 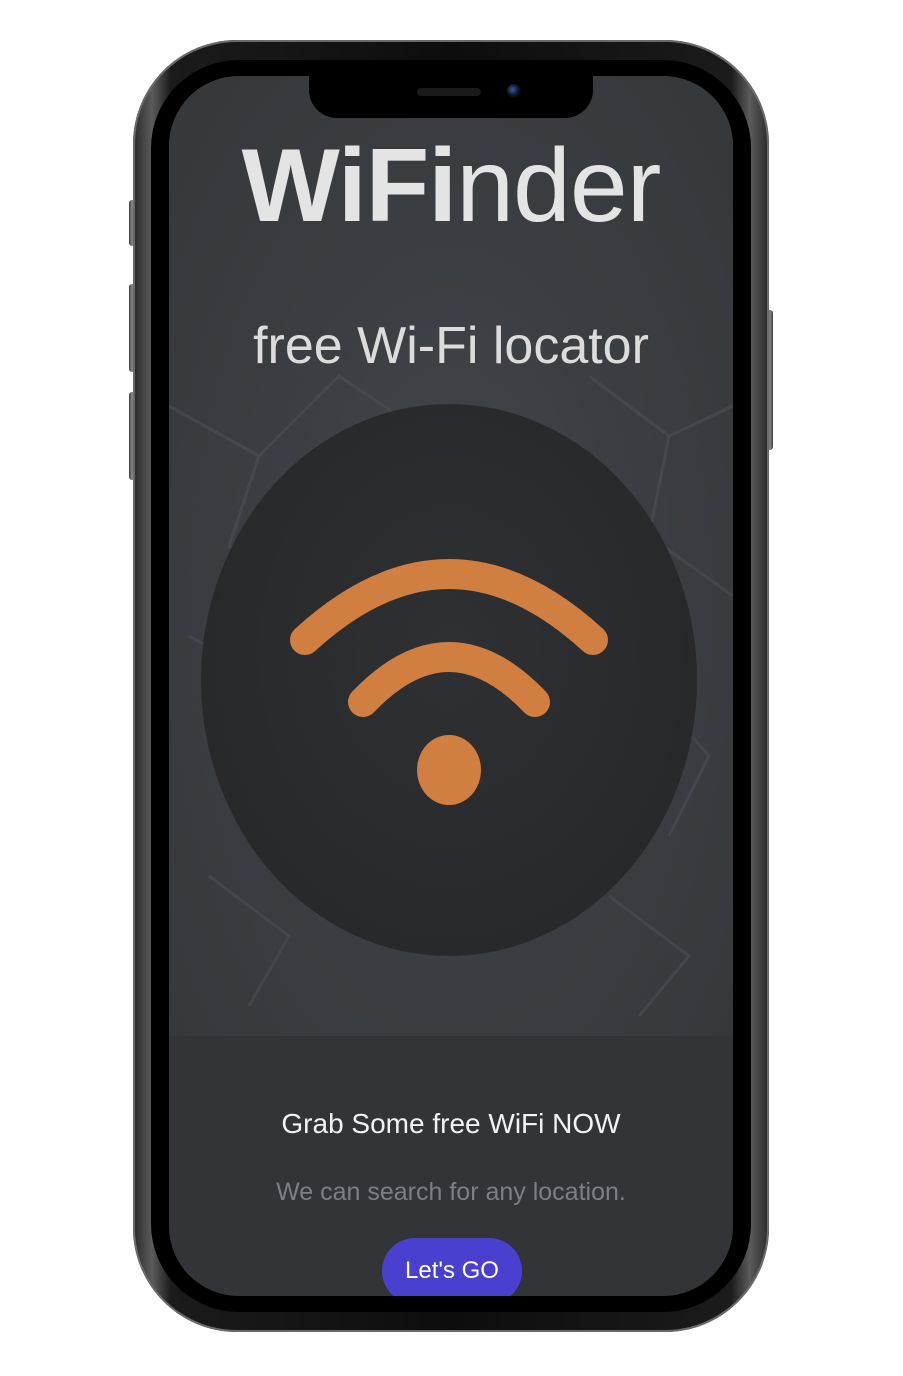 What do you see at coordinates (451, 1123) in the screenshot?
I see `headline: Grab Some free WiFi NOW` at bounding box center [451, 1123].